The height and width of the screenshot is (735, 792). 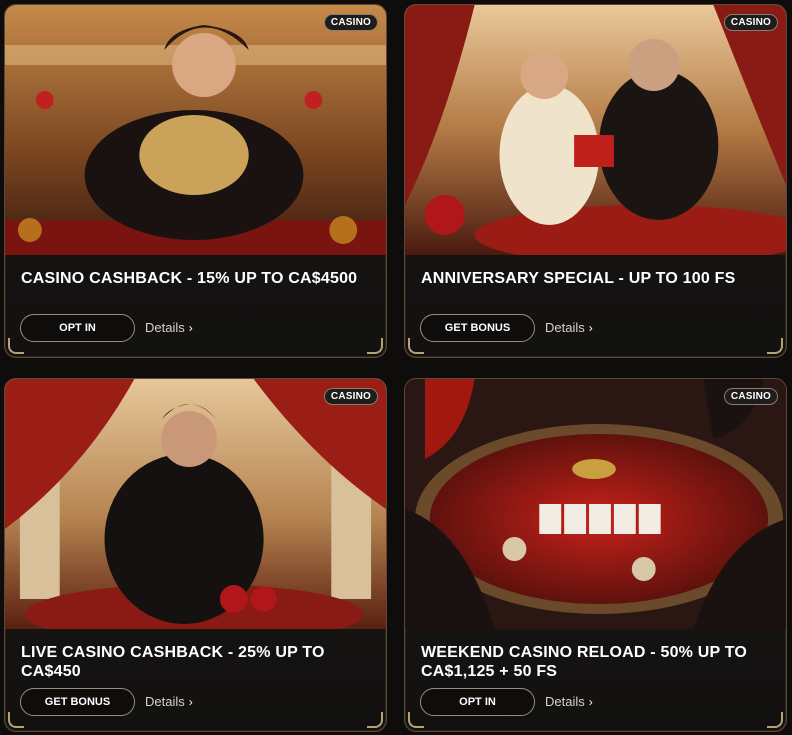 What do you see at coordinates (173, 662) in the screenshot?
I see `promo-title: LIVE CASINO CASHBACK - 25% UP TO CA$450` at bounding box center [173, 662].